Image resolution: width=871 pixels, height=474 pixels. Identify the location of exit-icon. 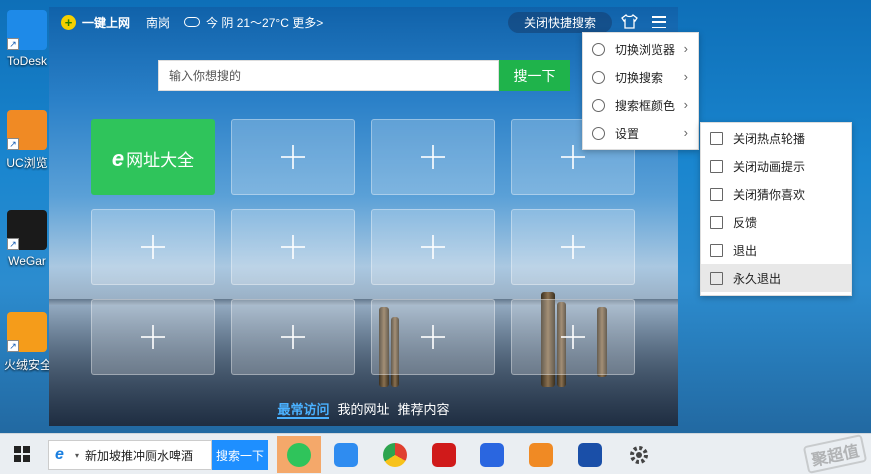
(716, 250).